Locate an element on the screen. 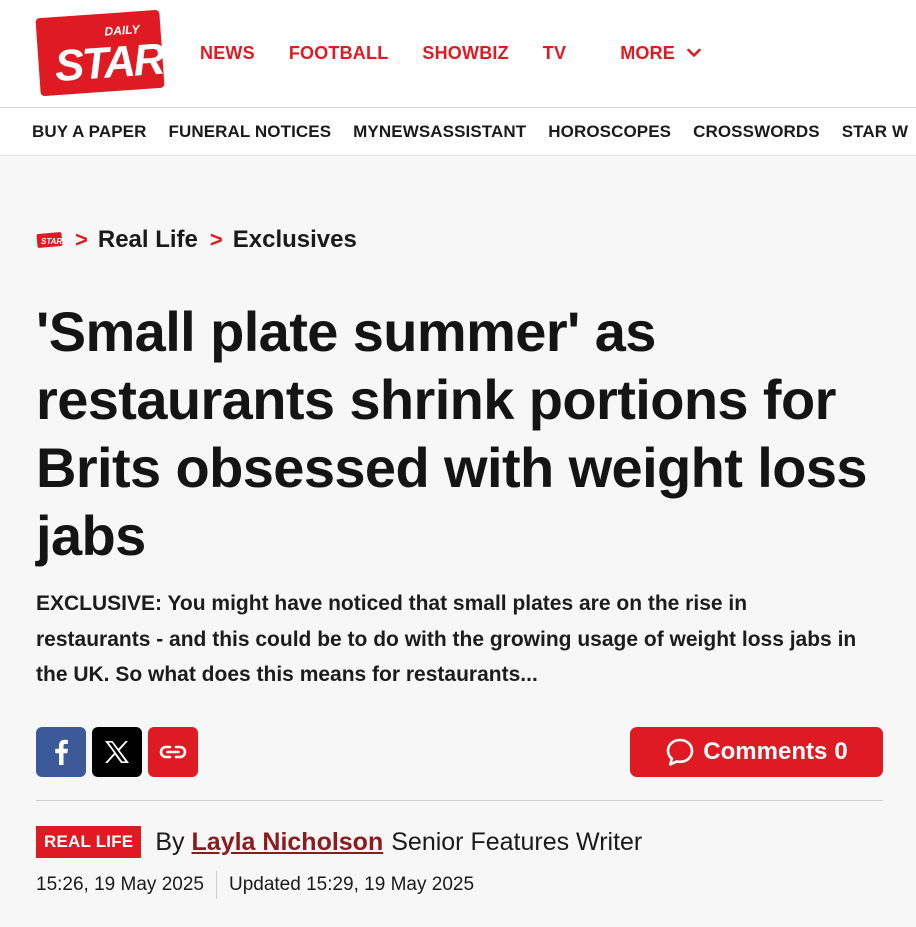 This screenshot has width=916, height=927. published-timestamp: 15:26, 19 May 2025 is located at coordinates (120, 884).